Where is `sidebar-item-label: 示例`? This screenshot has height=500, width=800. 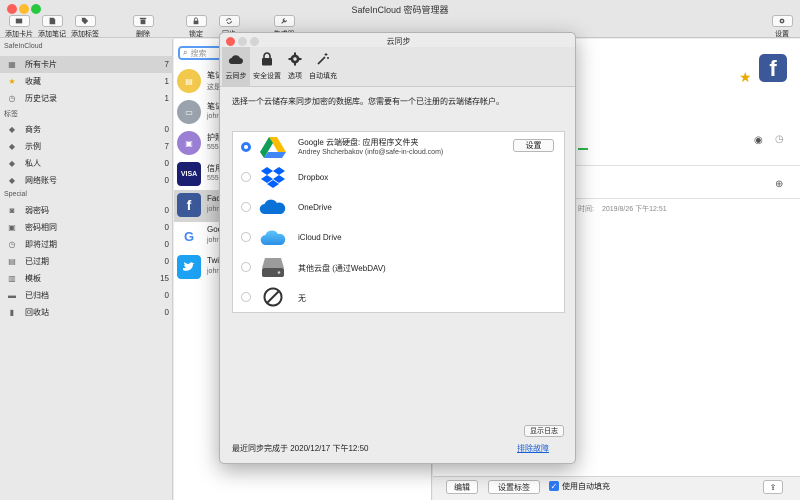
sidebar-item-label: 示例 is located at coordinates (33, 146).